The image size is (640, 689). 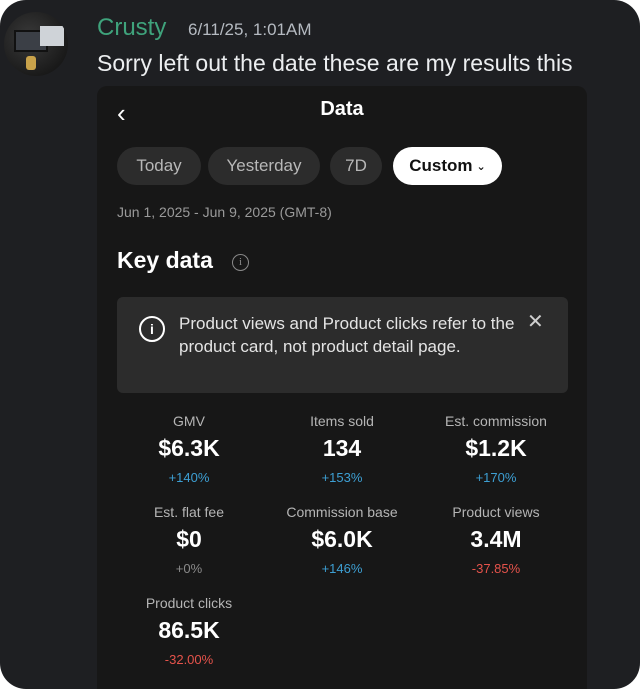 What do you see at coordinates (240, 262) in the screenshot?
I see `info-icon: i` at bounding box center [240, 262].